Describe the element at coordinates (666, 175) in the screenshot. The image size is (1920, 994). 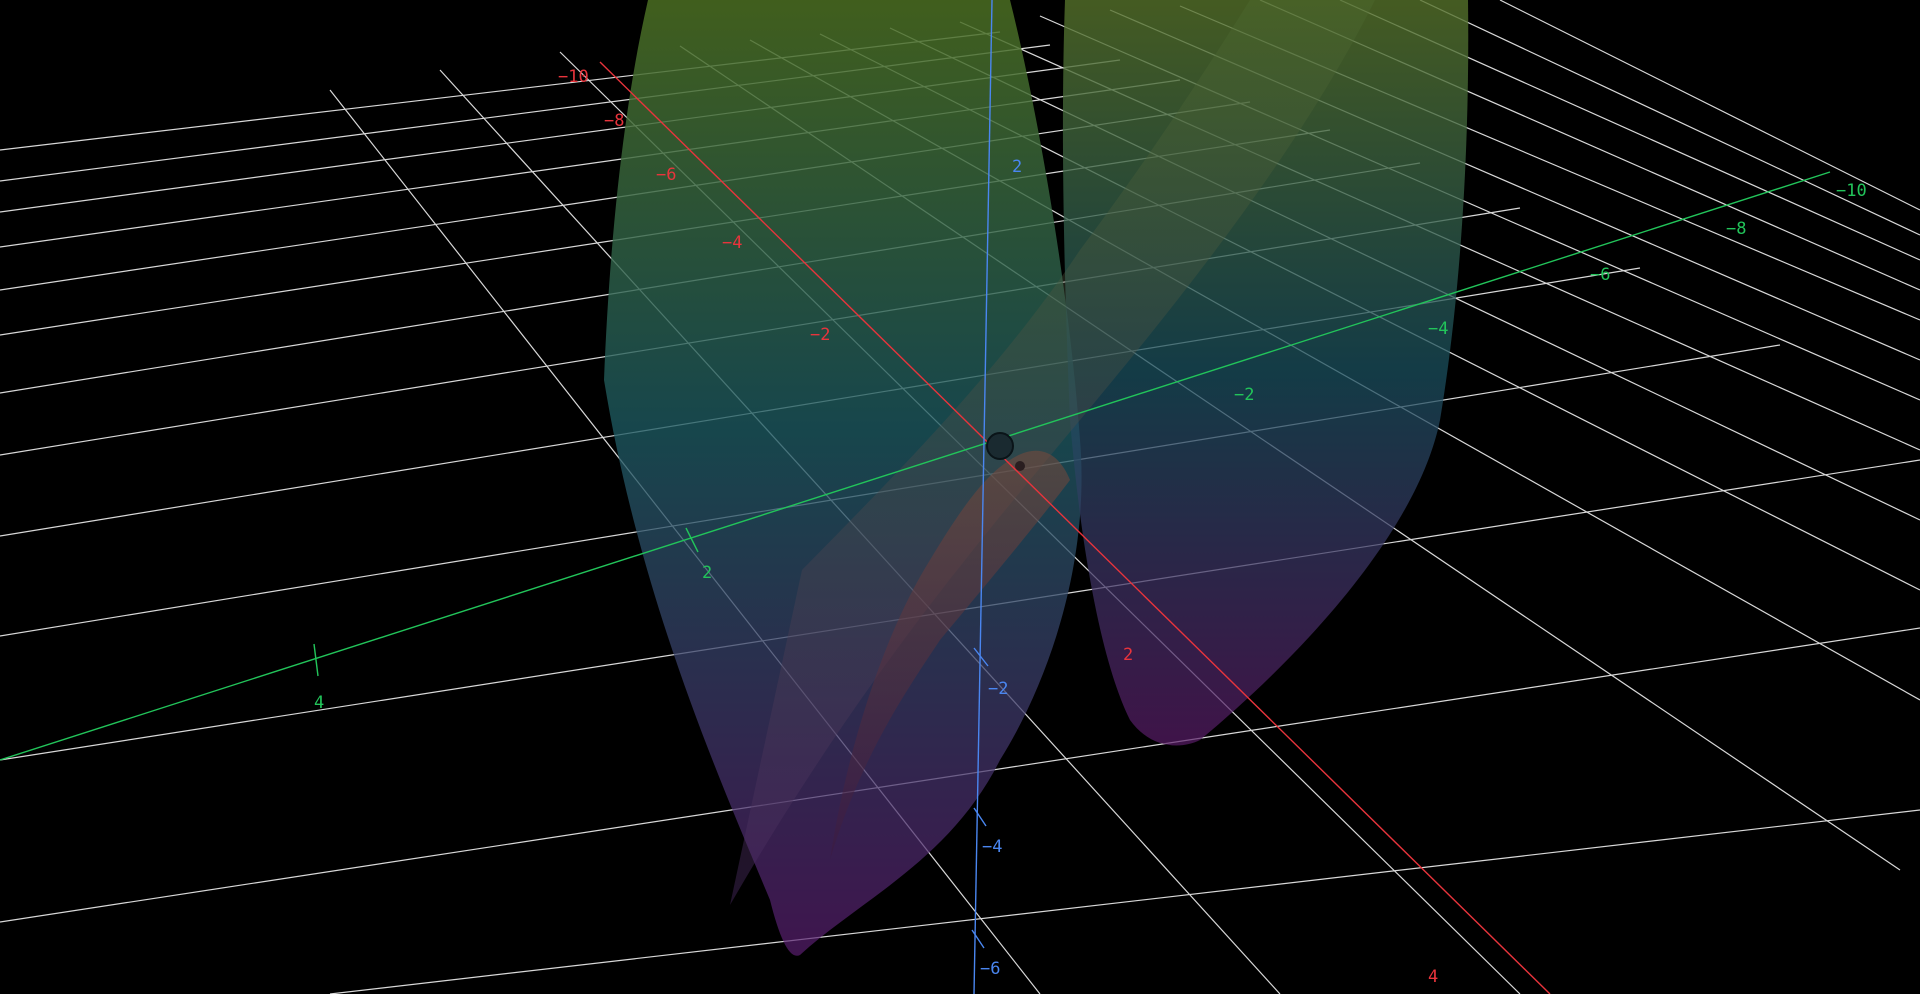
I see `x-tick-label: −6` at that location.